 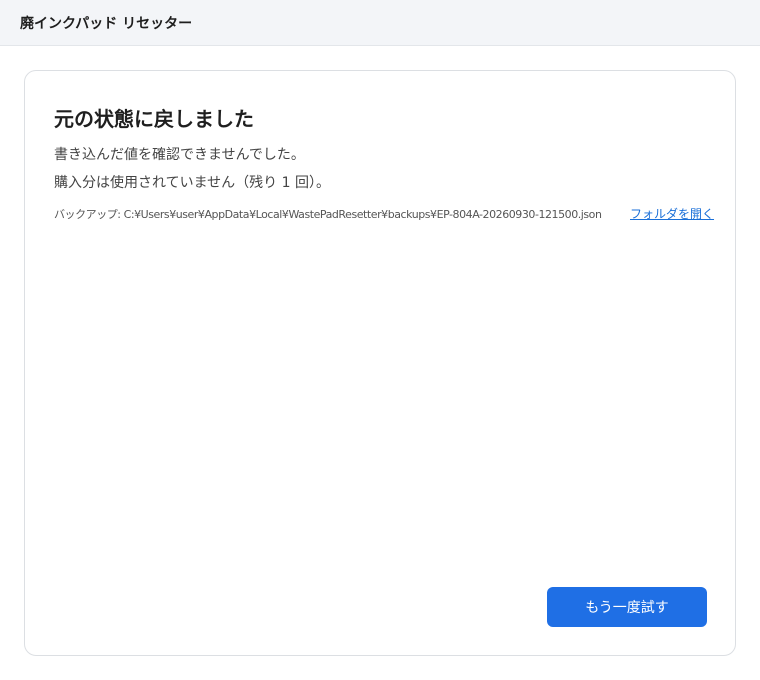 What do you see at coordinates (192, 183) in the screenshot?
I see `credits-remaining-message: 購入分は使用されていません（残り 1 回）。` at bounding box center [192, 183].